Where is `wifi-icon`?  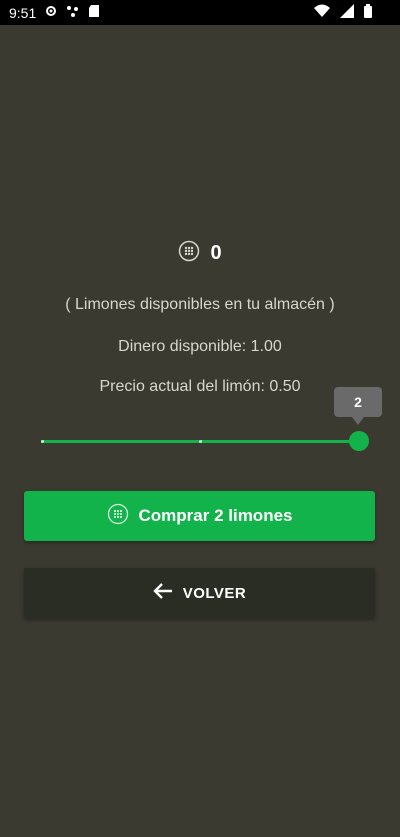 wifi-icon is located at coordinates (322, 12).